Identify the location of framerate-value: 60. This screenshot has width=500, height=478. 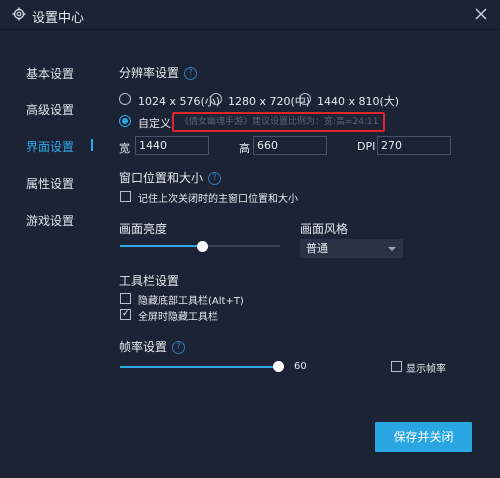
(300, 366).